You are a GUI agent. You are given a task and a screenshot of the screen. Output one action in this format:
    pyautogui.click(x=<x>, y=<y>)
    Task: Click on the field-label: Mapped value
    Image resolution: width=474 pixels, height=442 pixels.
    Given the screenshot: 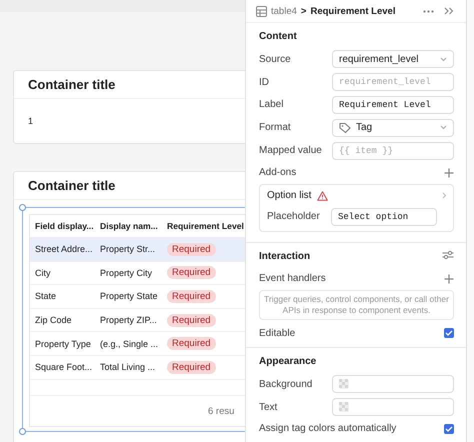 What is the action you would take?
    pyautogui.click(x=291, y=150)
    